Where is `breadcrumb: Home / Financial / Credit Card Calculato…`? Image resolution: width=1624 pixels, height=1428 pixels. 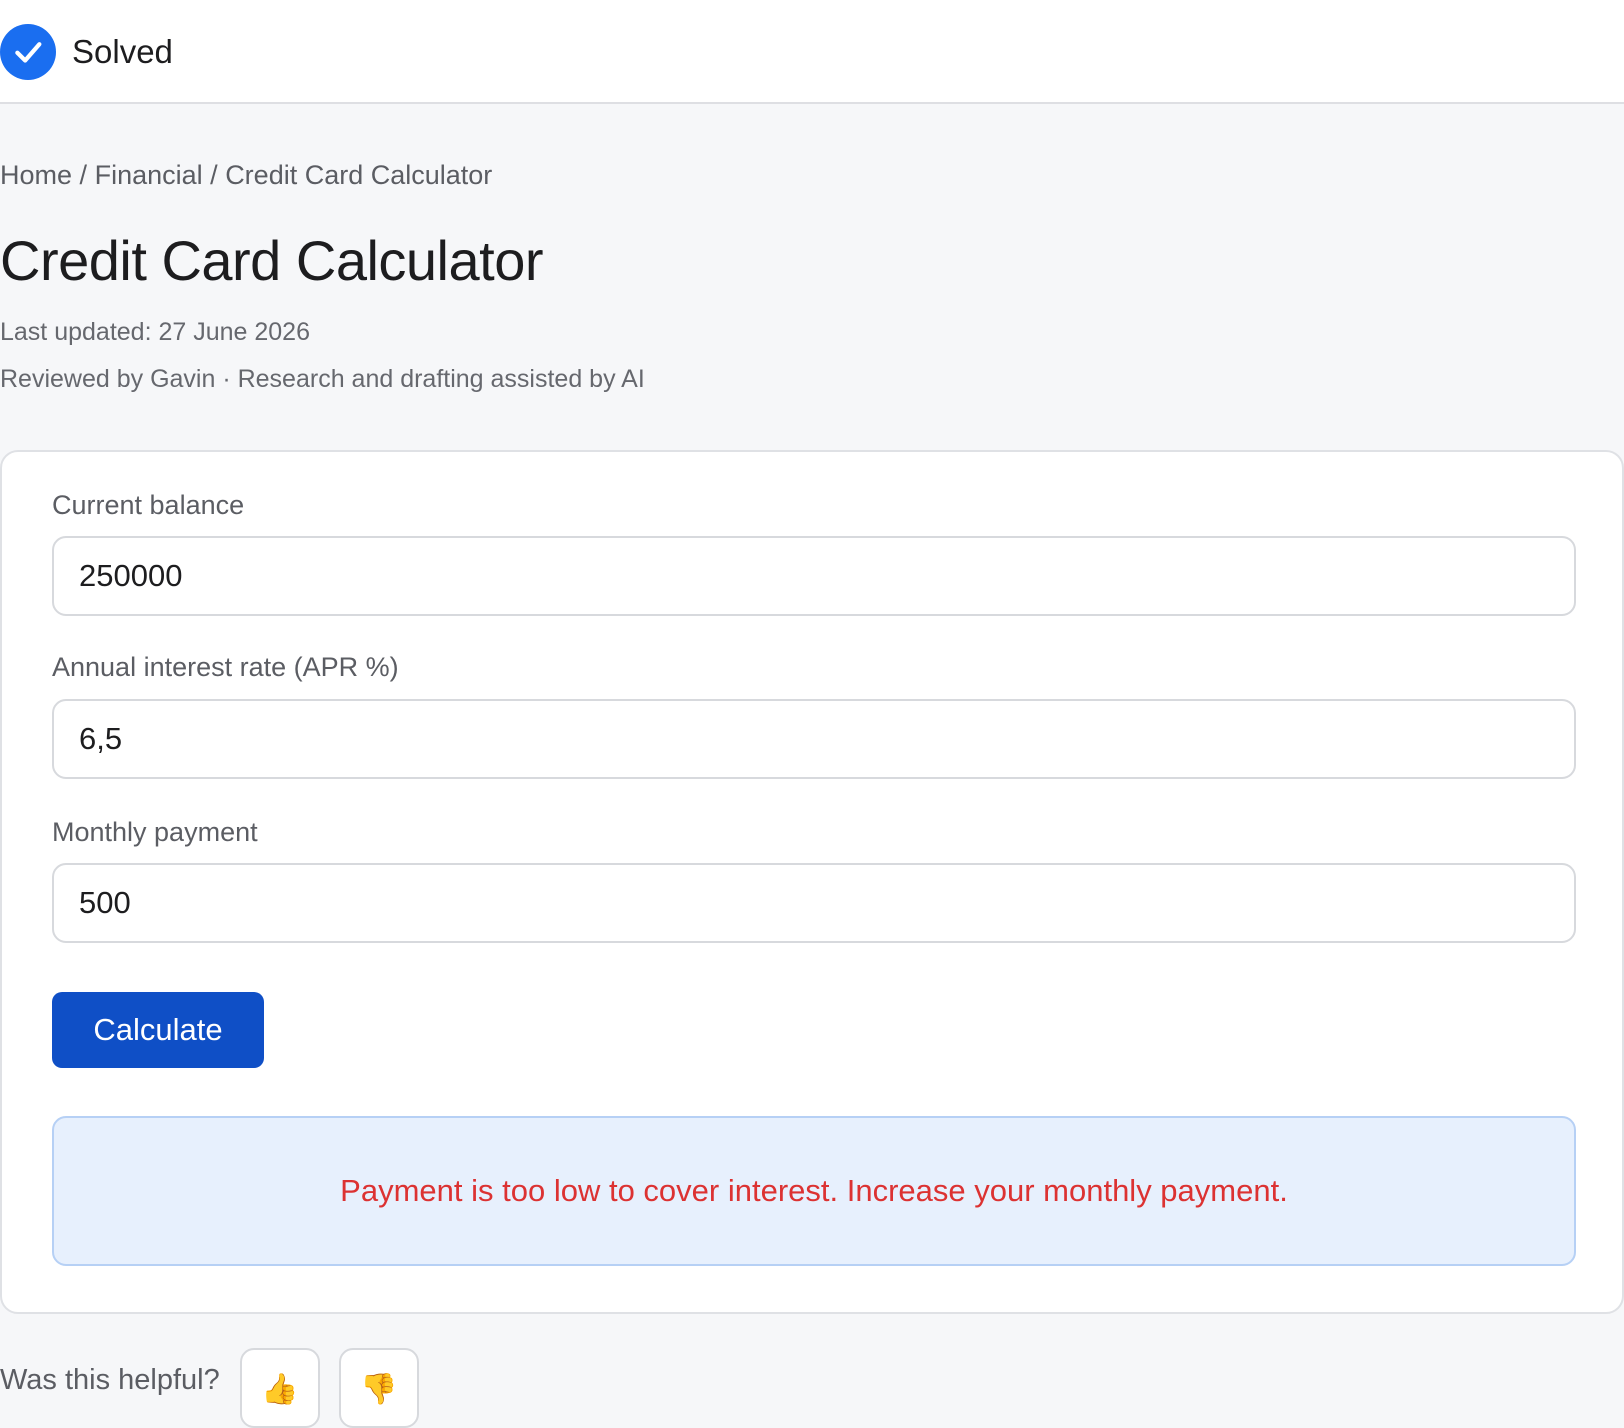
breadcrumb: Home / Financial / Credit Card Calculato… is located at coordinates (246, 175).